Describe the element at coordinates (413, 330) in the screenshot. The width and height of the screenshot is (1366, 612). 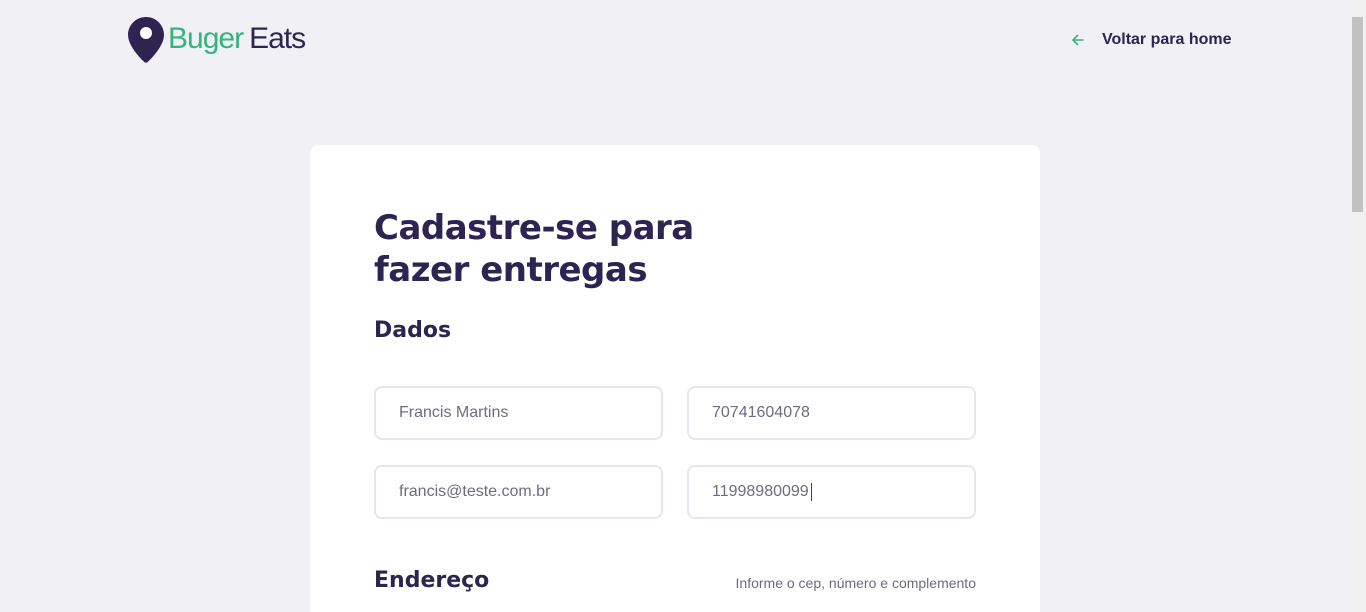
I see `section-title-dados: Dados` at that location.